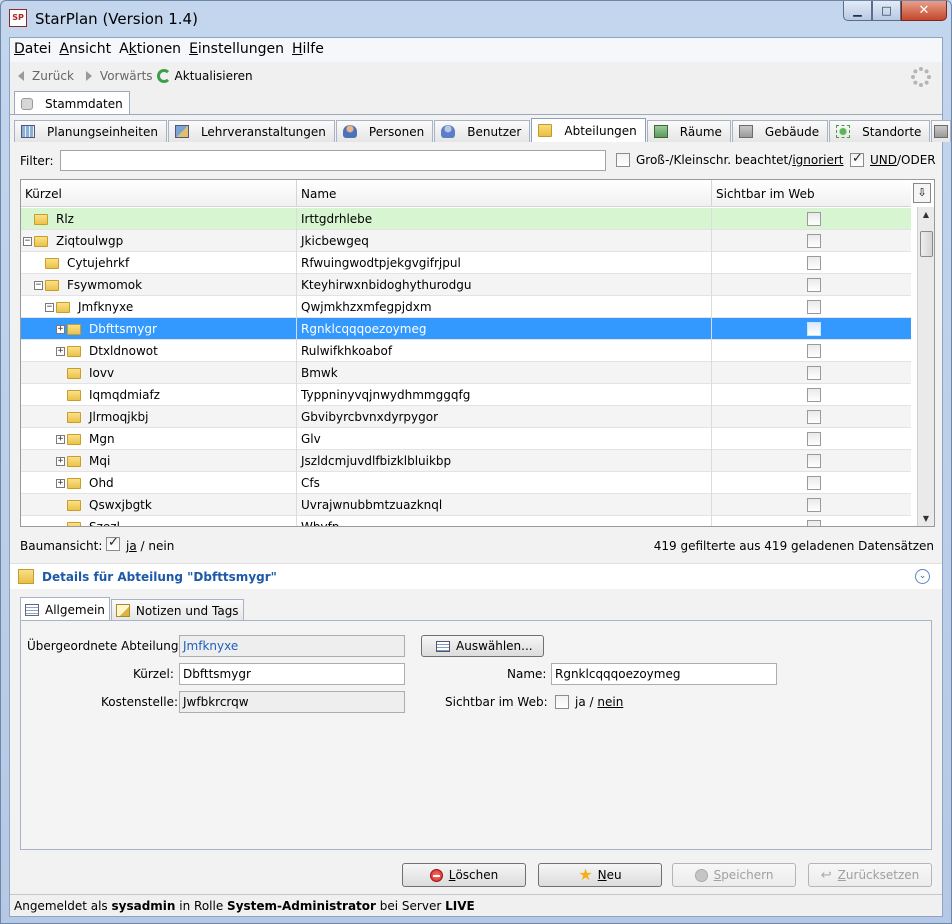 The image size is (952, 924). I want to click on table-row: + Dbfttsmygr Rgnklcqqqoezoymeg, so click(466, 329).